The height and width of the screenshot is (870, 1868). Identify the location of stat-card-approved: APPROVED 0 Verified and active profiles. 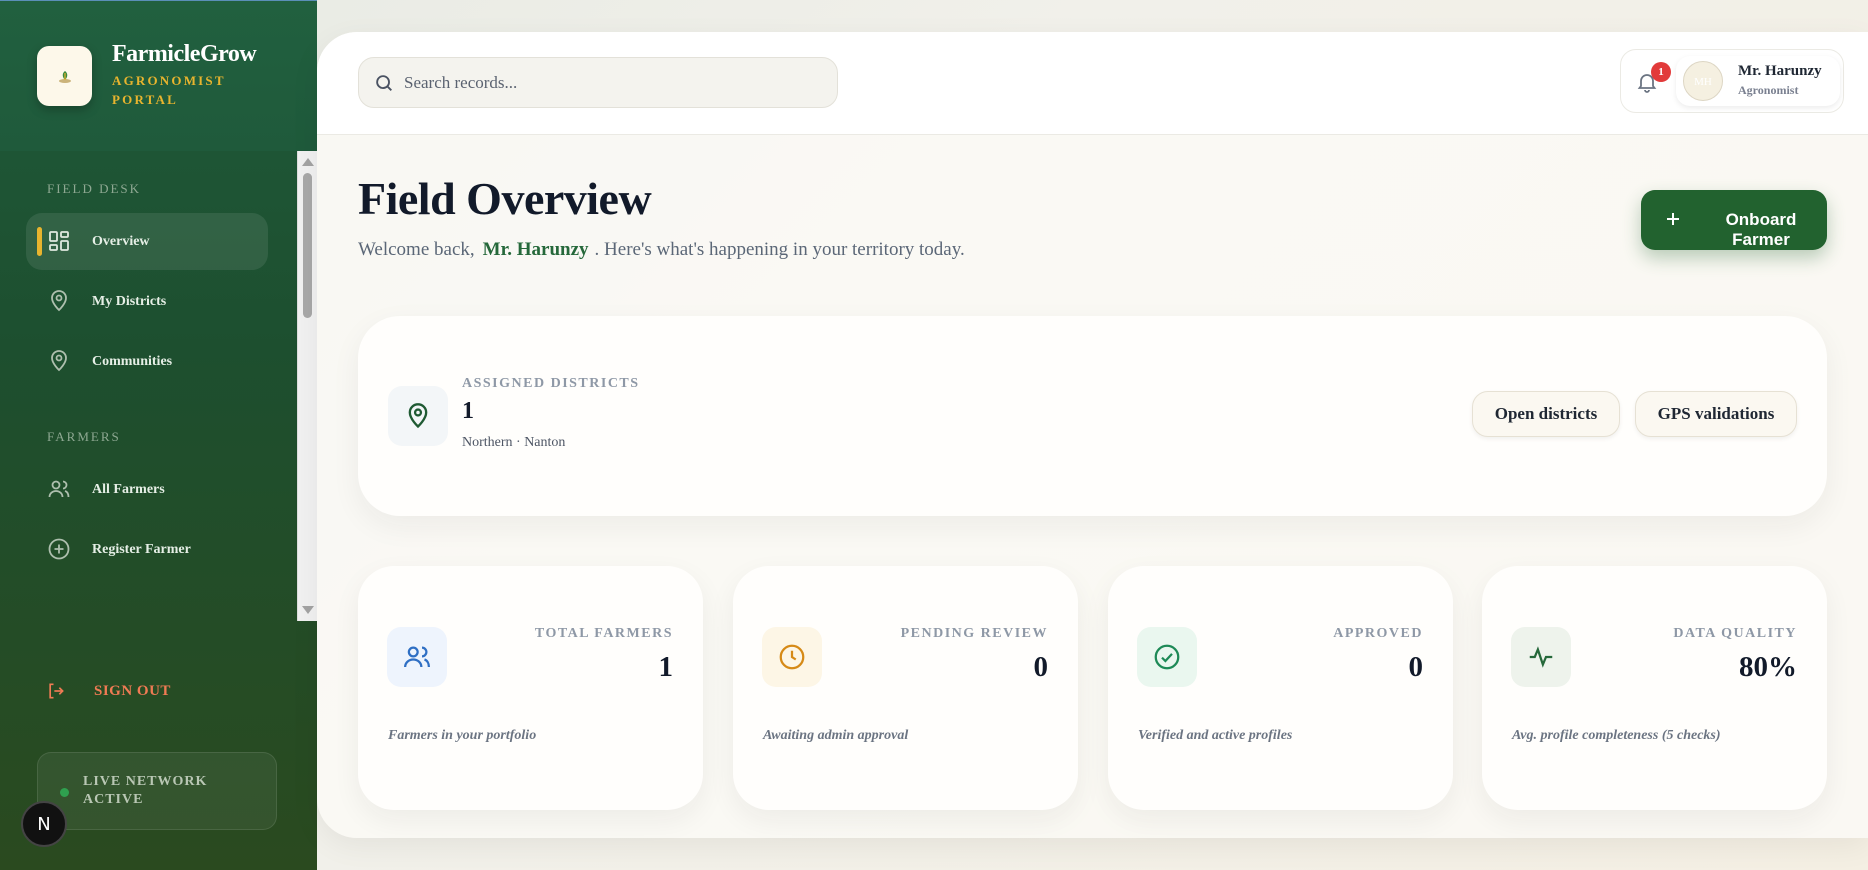
(1280, 688).